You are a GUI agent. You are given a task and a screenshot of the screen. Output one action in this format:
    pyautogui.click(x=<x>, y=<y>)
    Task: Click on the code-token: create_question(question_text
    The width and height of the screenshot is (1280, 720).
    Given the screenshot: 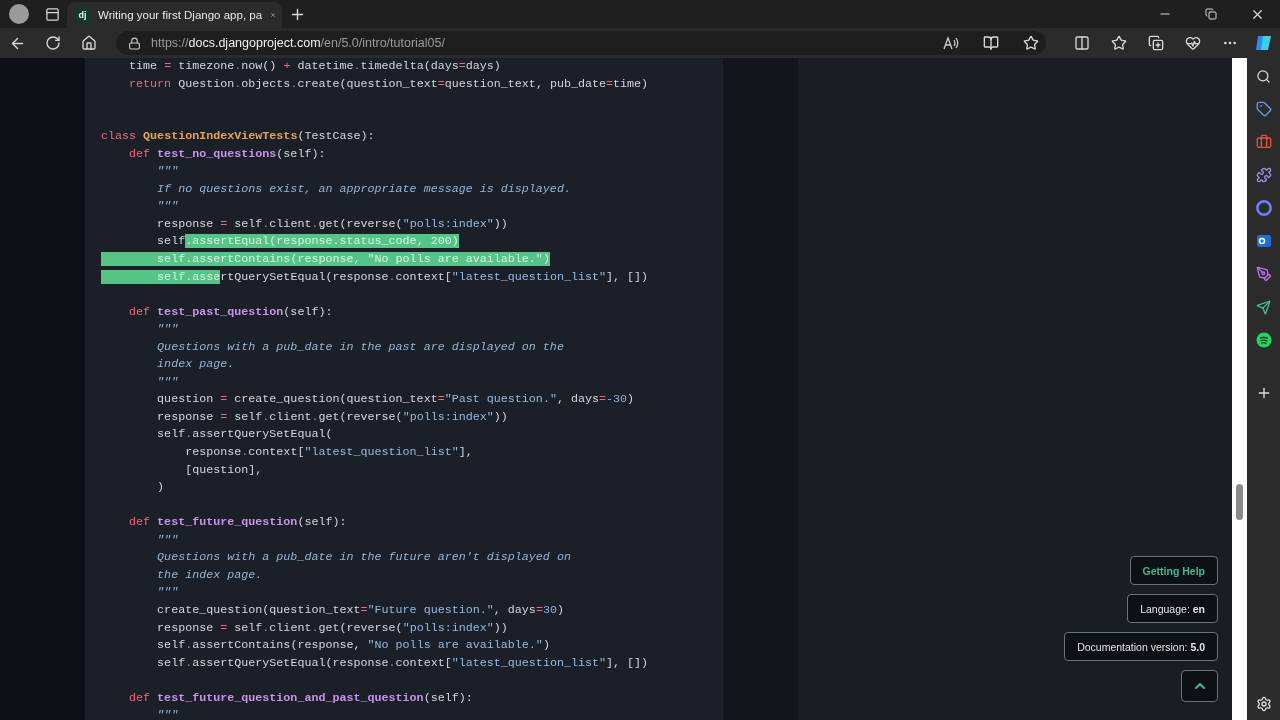 What is the action you would take?
    pyautogui.click(x=335, y=399)
    